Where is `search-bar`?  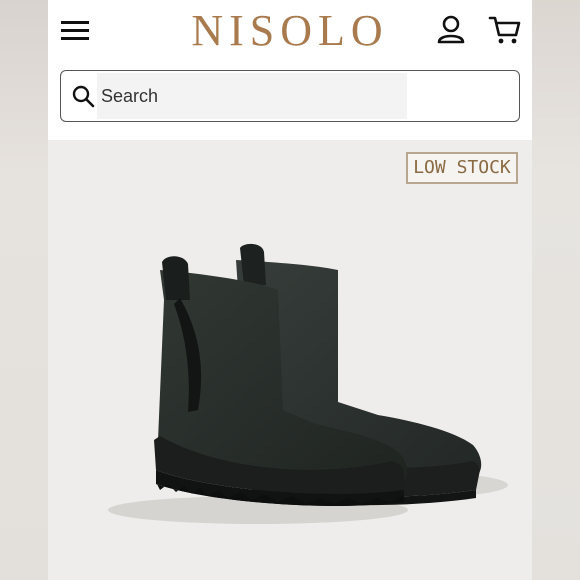
search-bar is located at coordinates (290, 96).